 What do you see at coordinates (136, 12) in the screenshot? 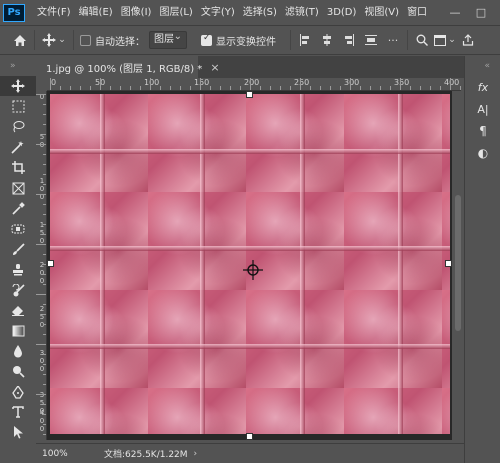
I see `menu-image: 图像(I)` at bounding box center [136, 12].